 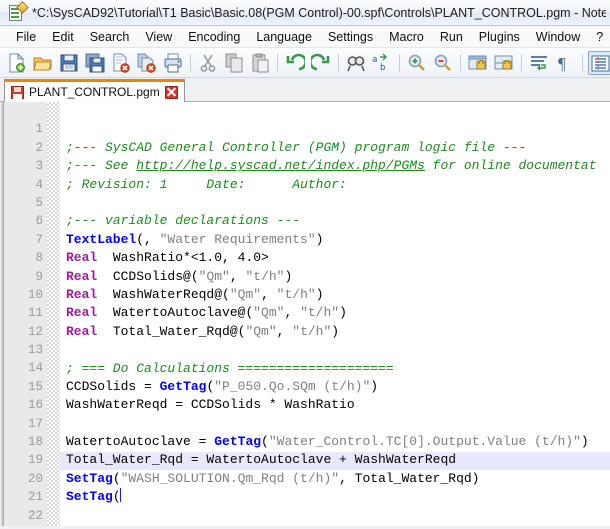 I want to click on line-number: 22, so click(x=35, y=515).